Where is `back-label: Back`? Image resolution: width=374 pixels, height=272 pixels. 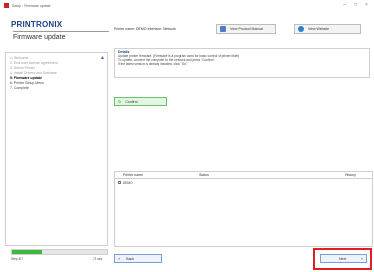 back-label: Back is located at coordinates (130, 258).